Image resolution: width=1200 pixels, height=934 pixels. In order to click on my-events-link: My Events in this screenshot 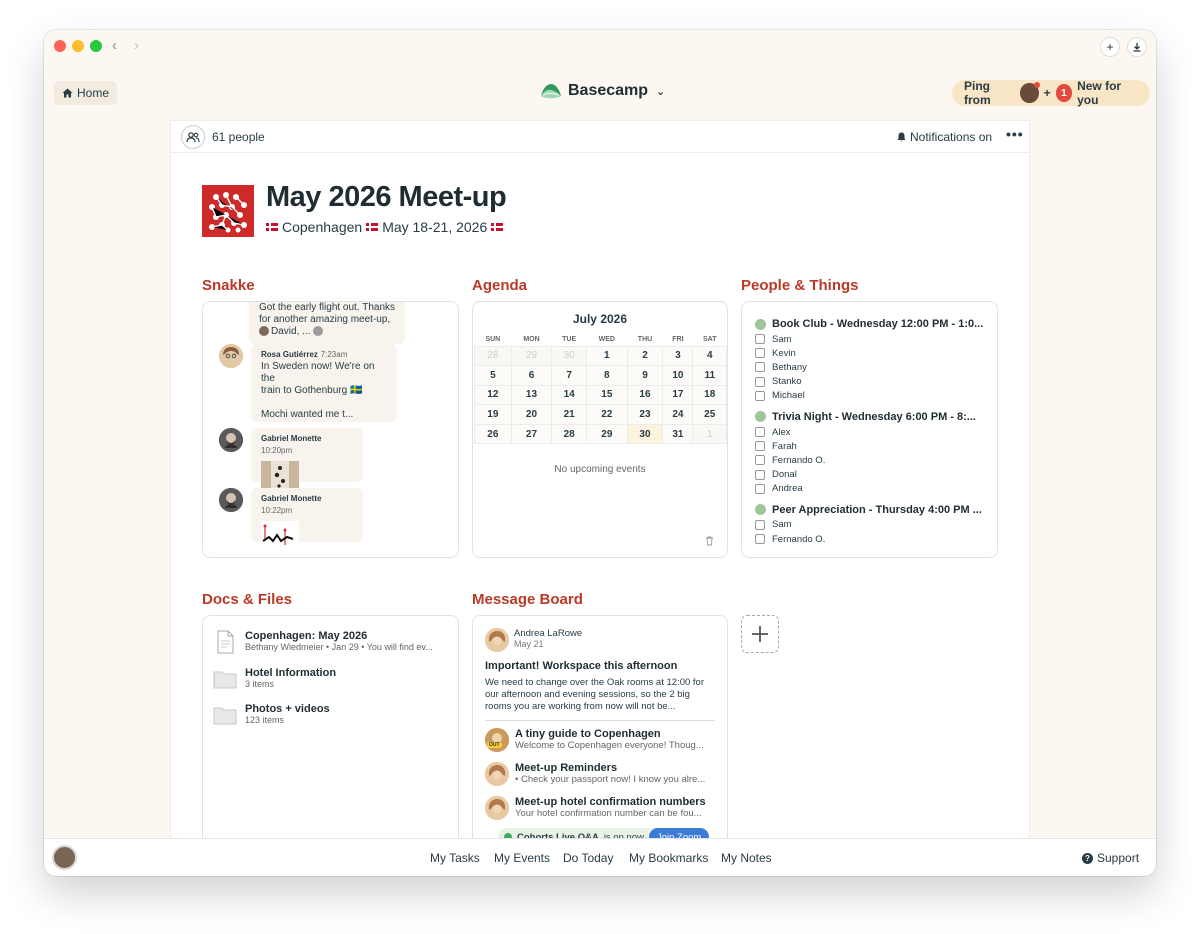, I will do `click(522, 858)`.